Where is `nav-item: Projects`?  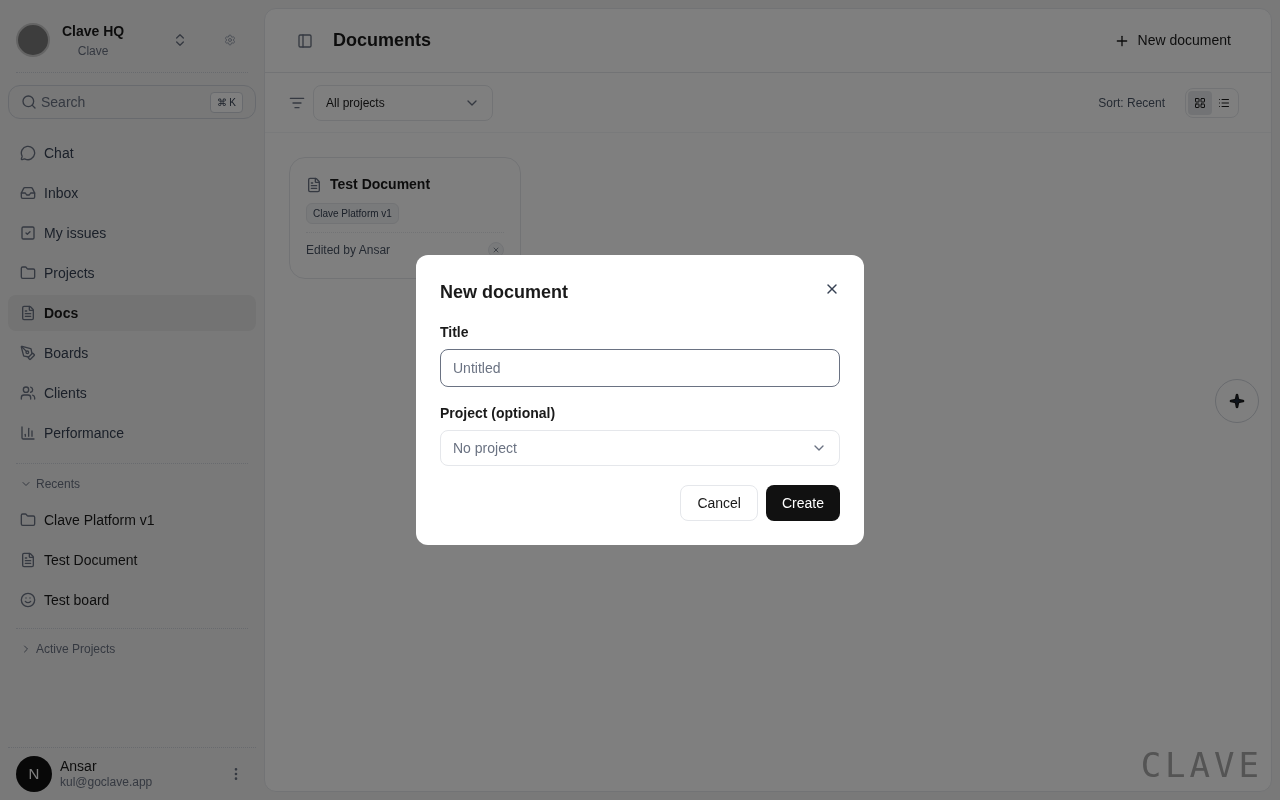 nav-item: Projects is located at coordinates (132, 273).